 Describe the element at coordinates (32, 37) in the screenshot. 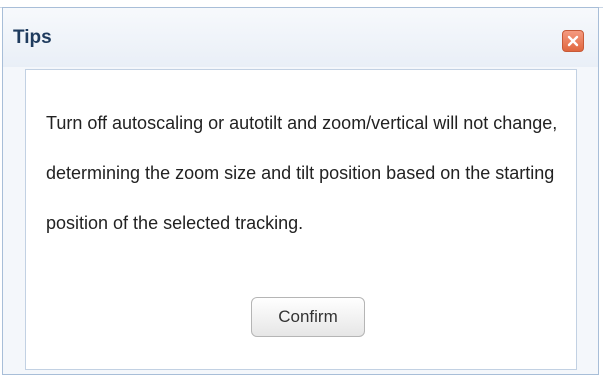

I see `dialog-title: Tips` at that location.